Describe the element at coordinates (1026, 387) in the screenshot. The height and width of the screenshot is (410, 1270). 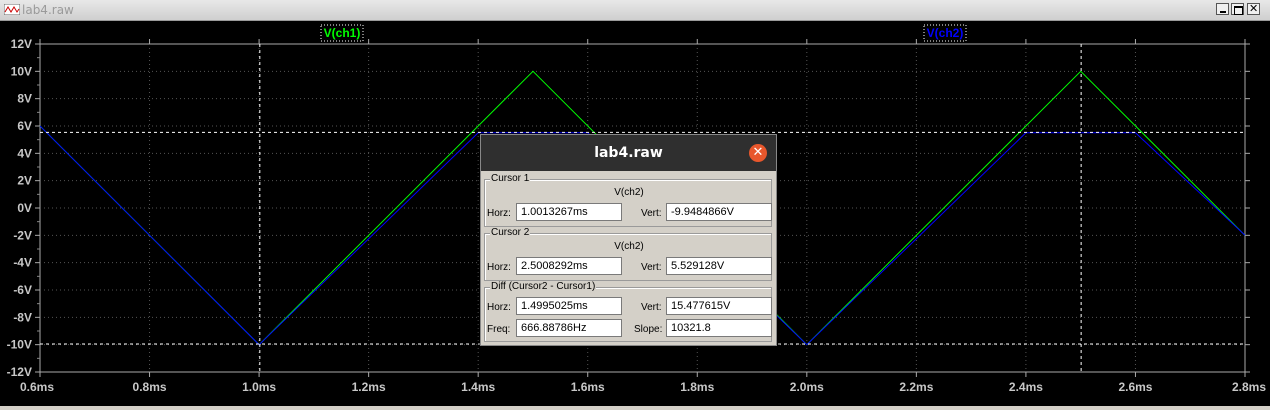
I see `x-tick-label: 2.4ms` at that location.